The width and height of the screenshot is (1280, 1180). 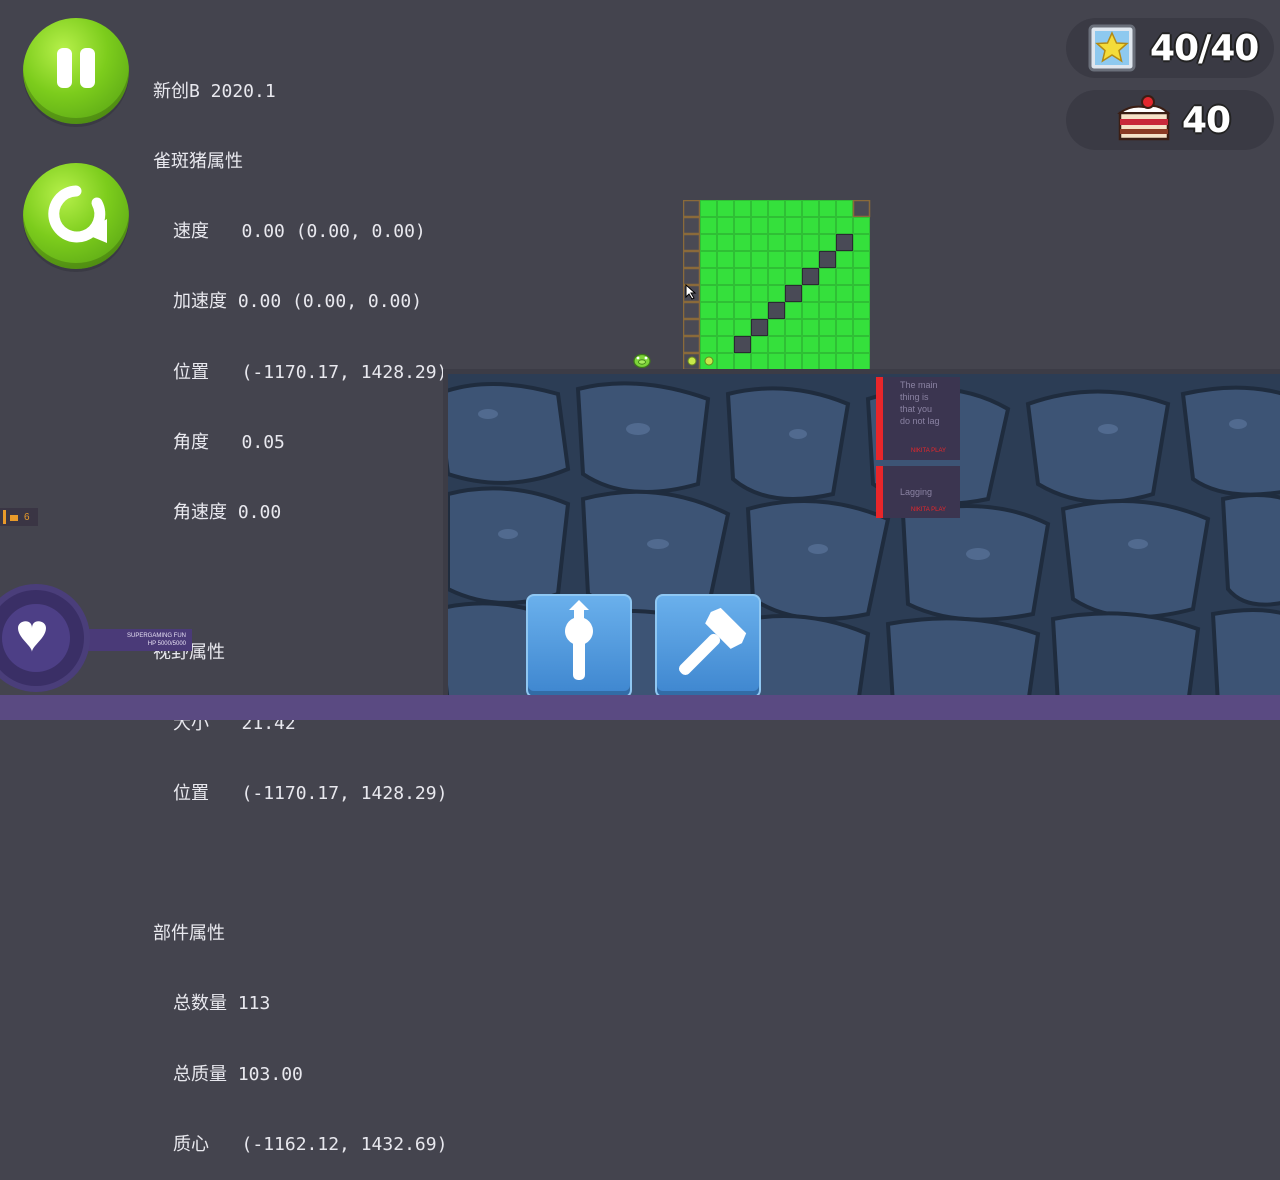 What do you see at coordinates (692, 361) in the screenshot?
I see `bottle-part` at bounding box center [692, 361].